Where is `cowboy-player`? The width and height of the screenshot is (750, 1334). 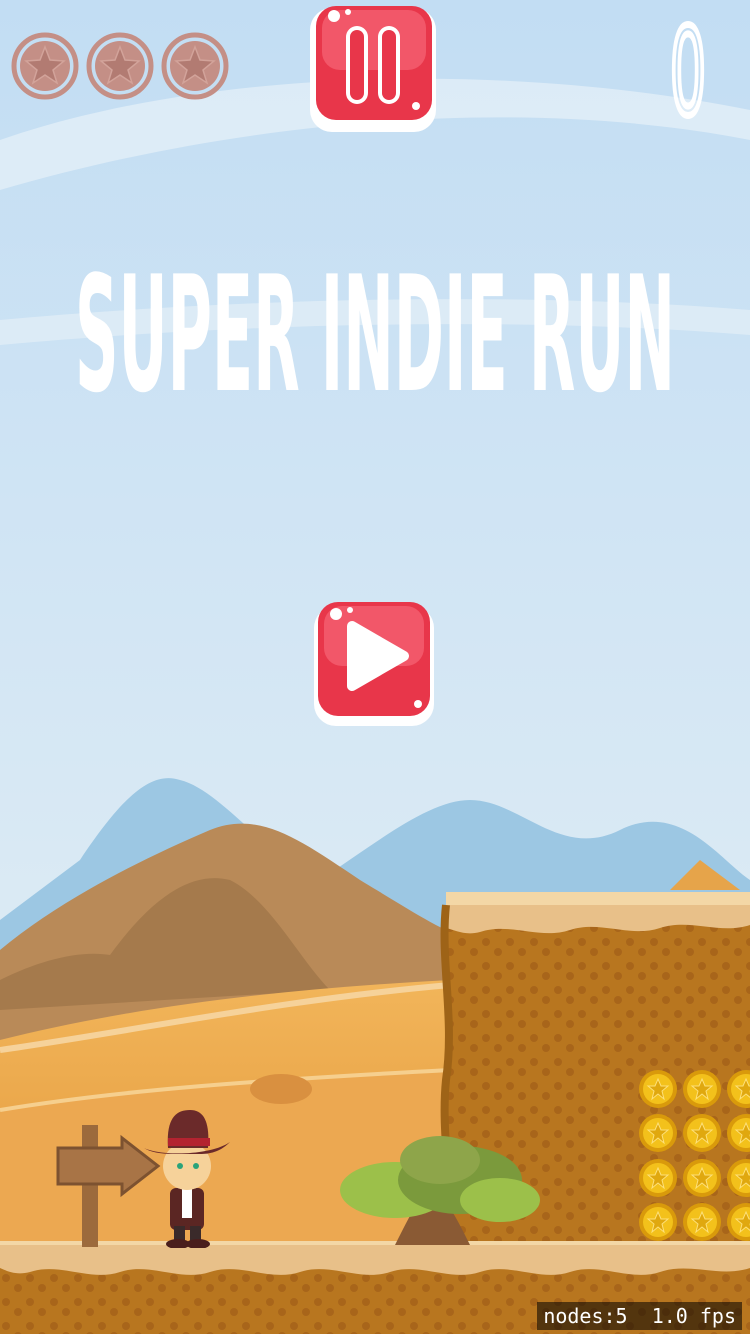
cowboy-player is located at coordinates (187, 1179).